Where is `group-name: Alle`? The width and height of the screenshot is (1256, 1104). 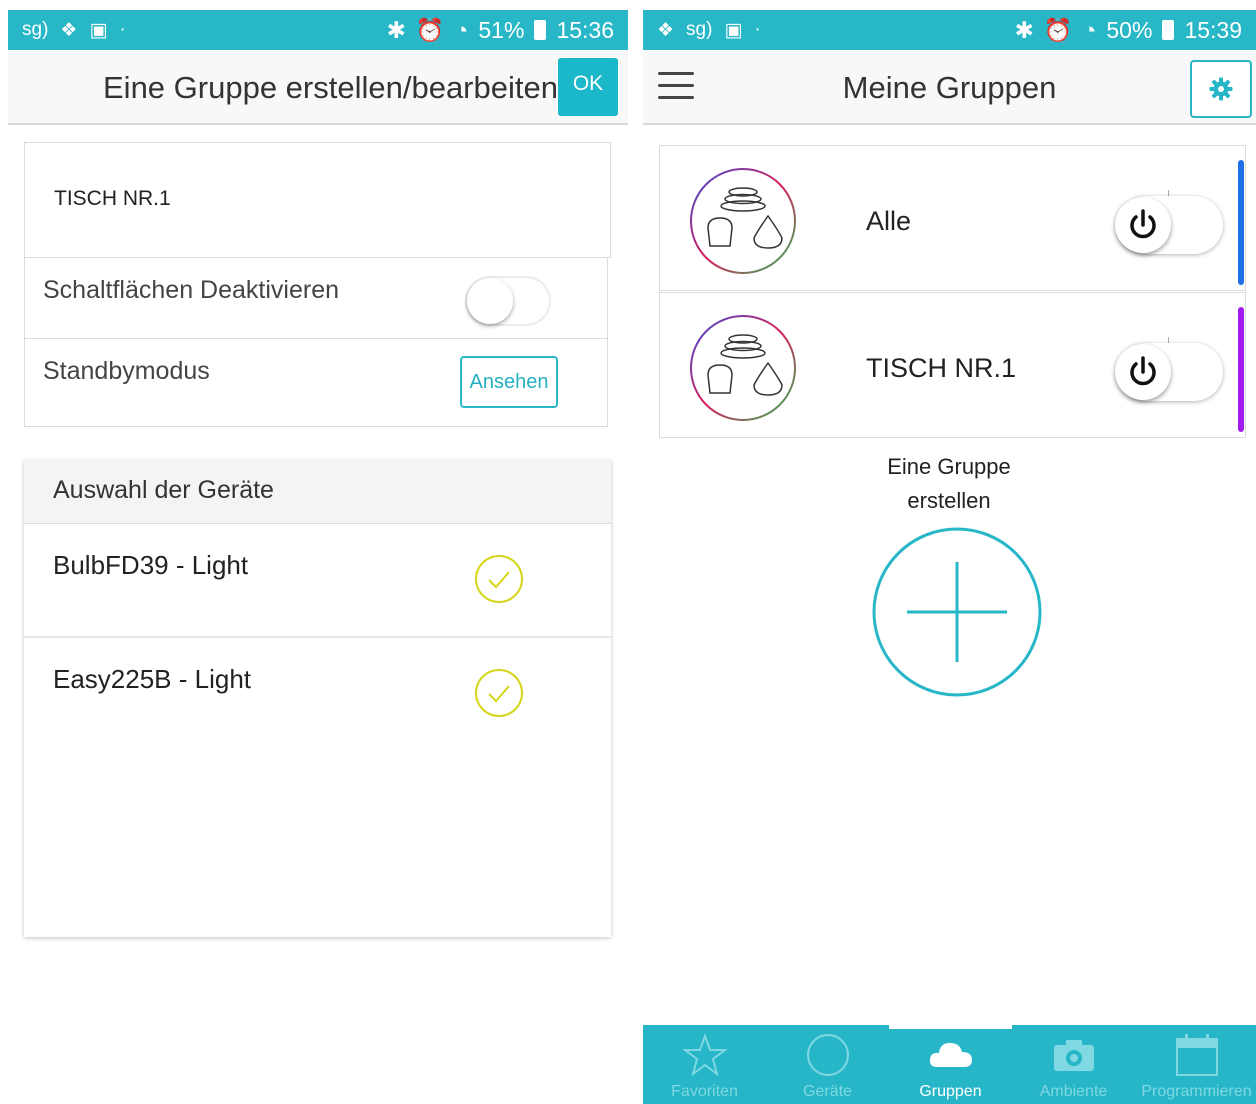
group-name: Alle is located at coordinates (889, 221).